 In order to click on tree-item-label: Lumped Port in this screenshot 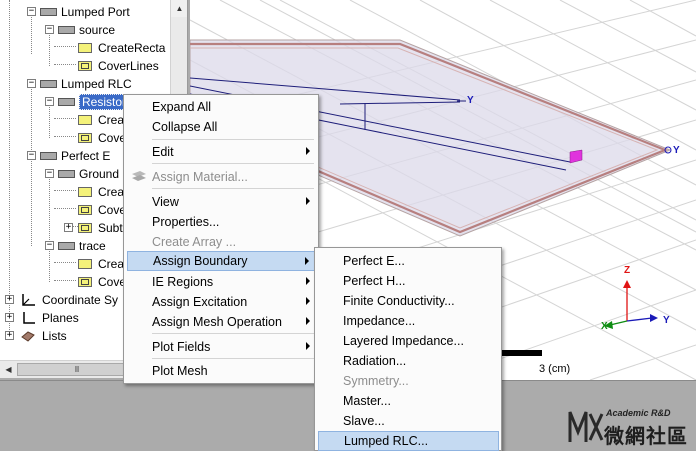, I will do `click(95, 12)`.